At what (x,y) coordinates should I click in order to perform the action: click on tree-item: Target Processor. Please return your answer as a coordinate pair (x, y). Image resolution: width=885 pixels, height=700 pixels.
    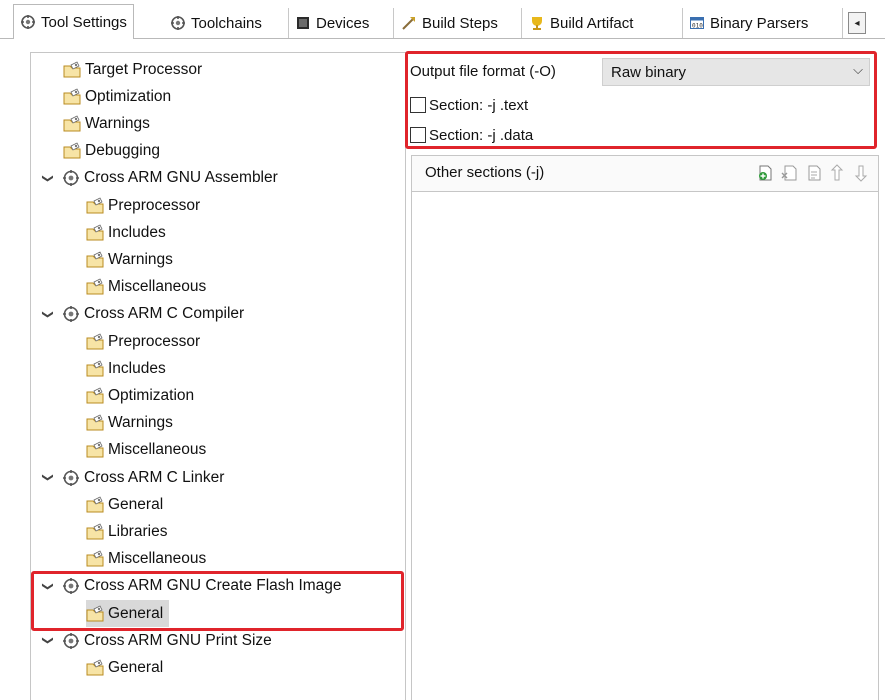
    Looking at the image, I should click on (132, 69).